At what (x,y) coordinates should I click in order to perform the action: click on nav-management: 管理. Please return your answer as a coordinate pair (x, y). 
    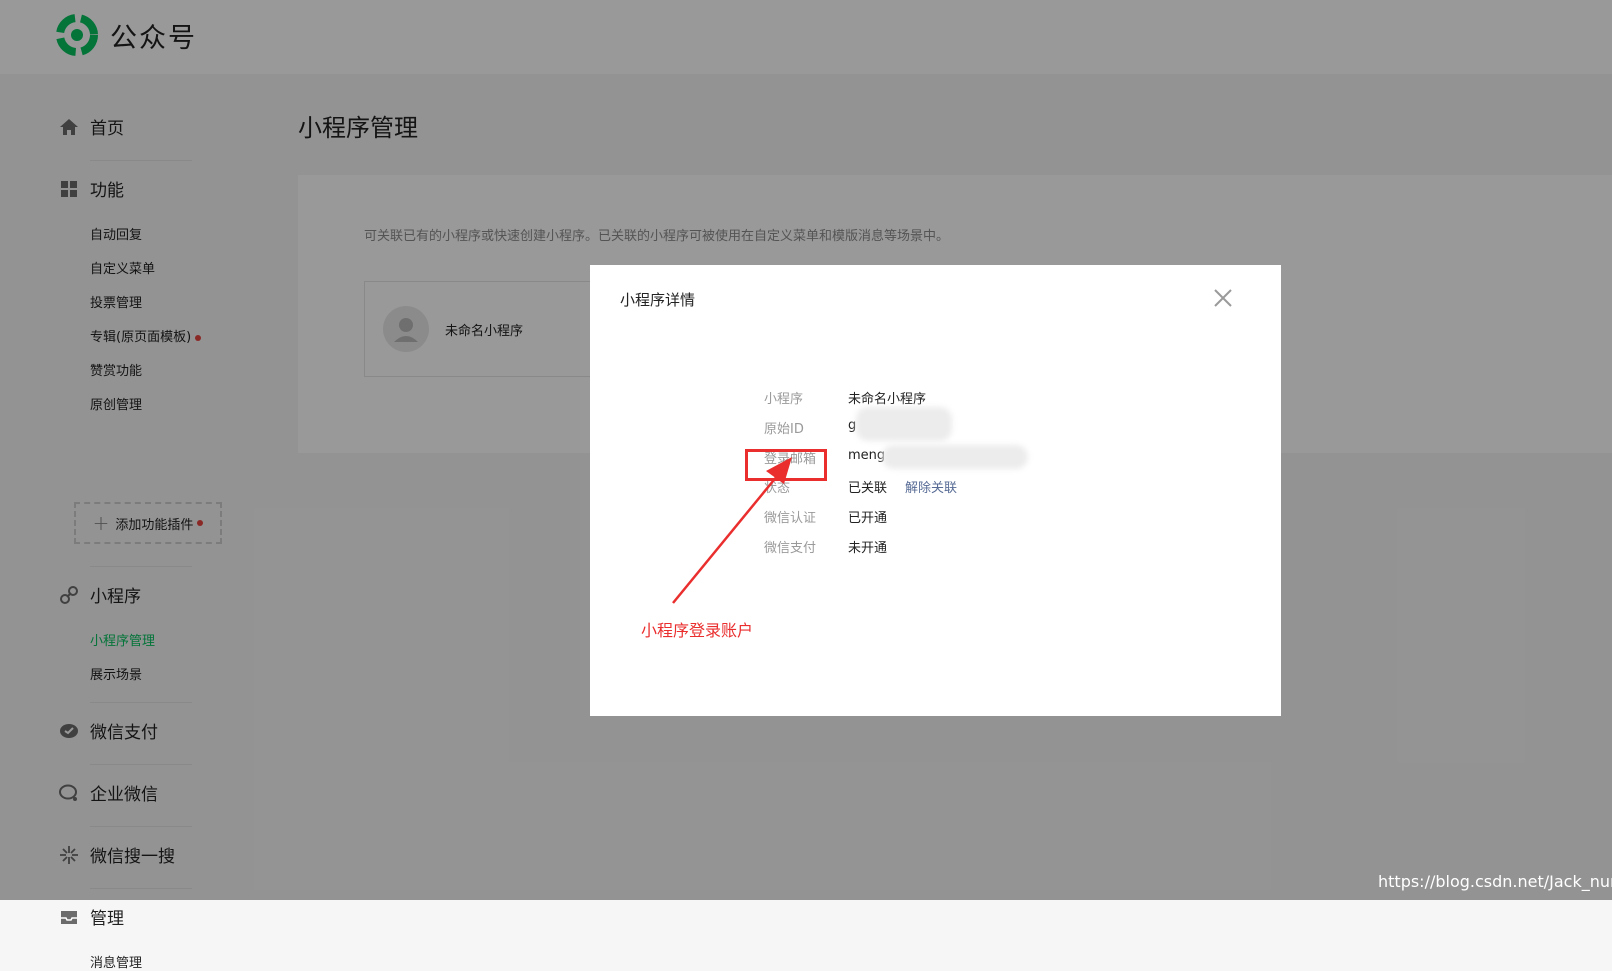
    Looking at the image, I should click on (91, 916).